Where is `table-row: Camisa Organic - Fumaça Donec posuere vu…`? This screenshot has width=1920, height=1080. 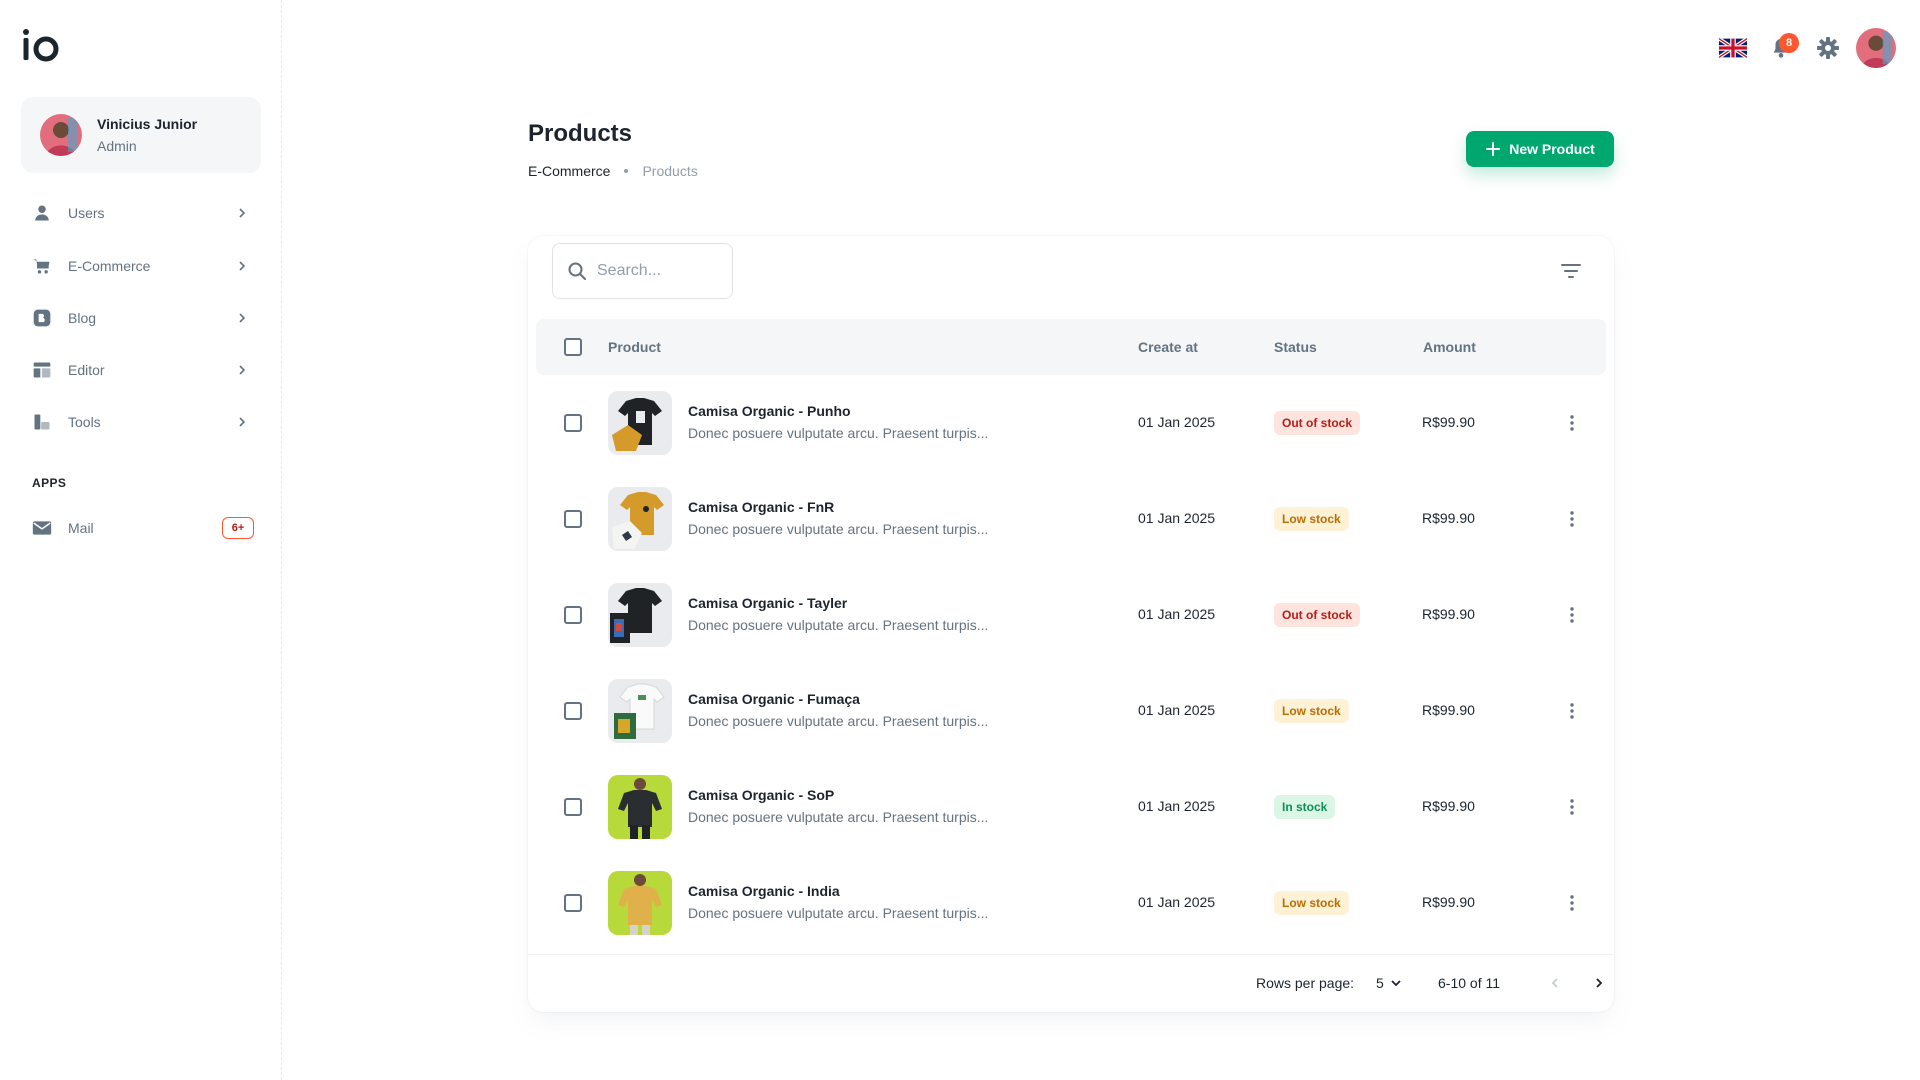 table-row: Camisa Organic - Fumaça Donec posuere vu… is located at coordinates (1071, 711).